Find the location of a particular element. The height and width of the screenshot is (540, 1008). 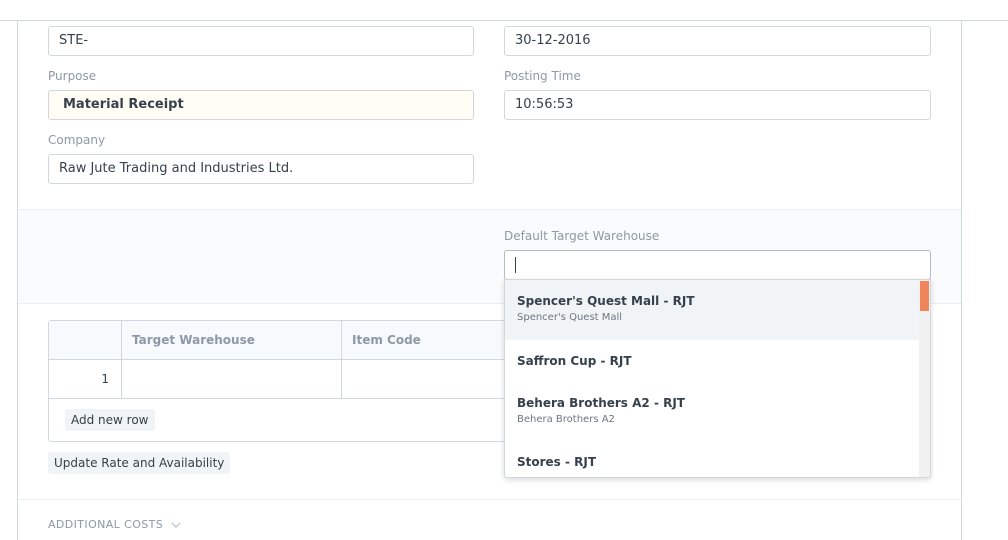

dropdown-item: Stores - RJT is located at coordinates (712, 458).